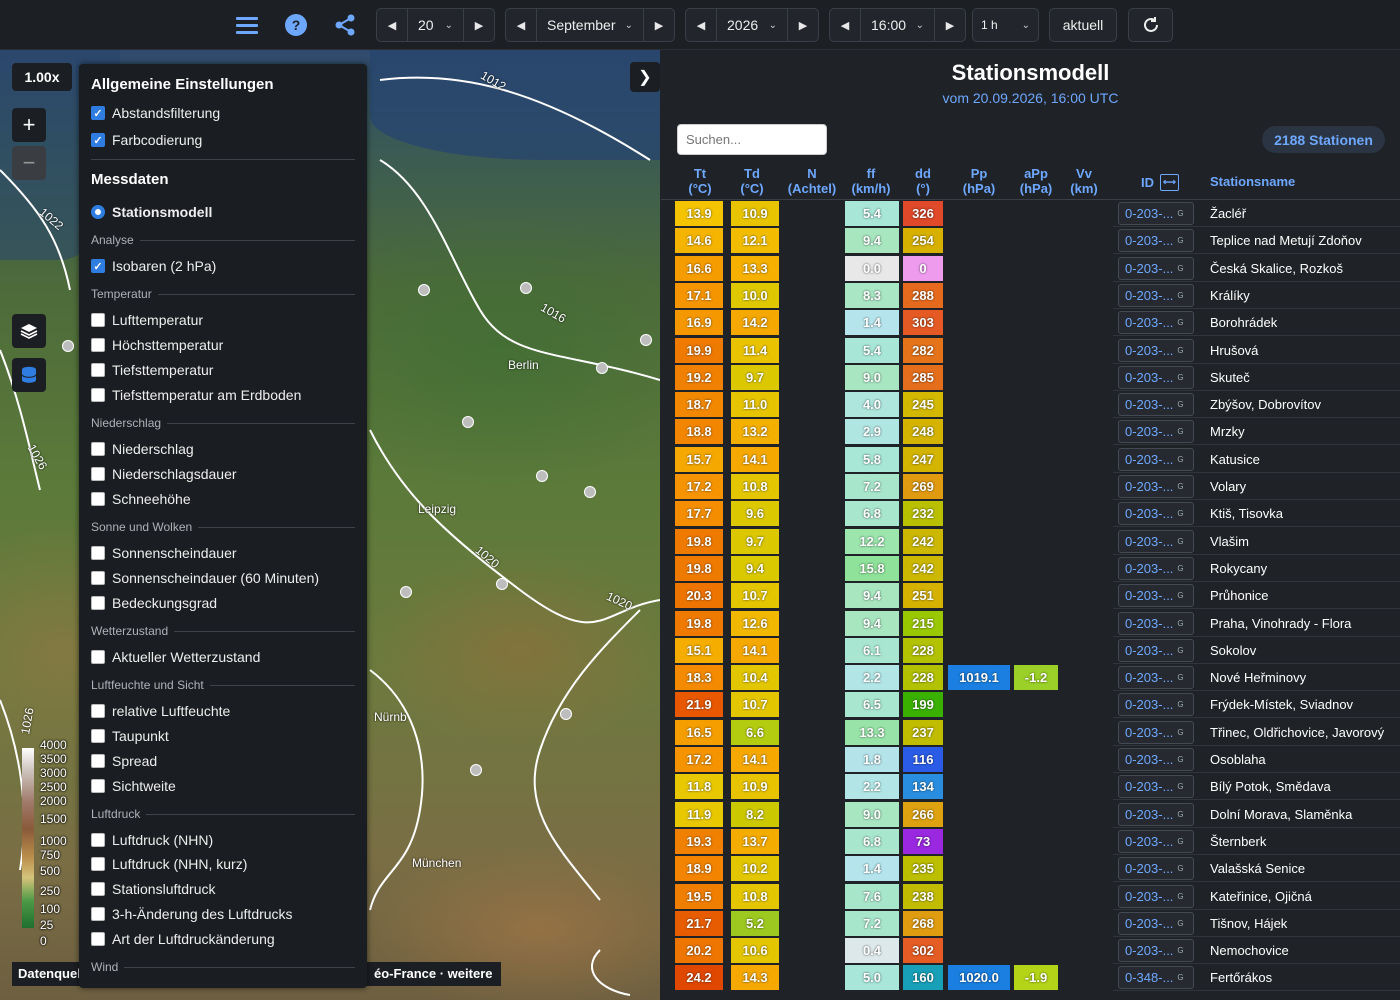 The image size is (1400, 1000). What do you see at coordinates (1030, 541) in the screenshot?
I see `table-row: 19.8 9.7 12.2 242 0-203-... G Vlašim` at bounding box center [1030, 541].